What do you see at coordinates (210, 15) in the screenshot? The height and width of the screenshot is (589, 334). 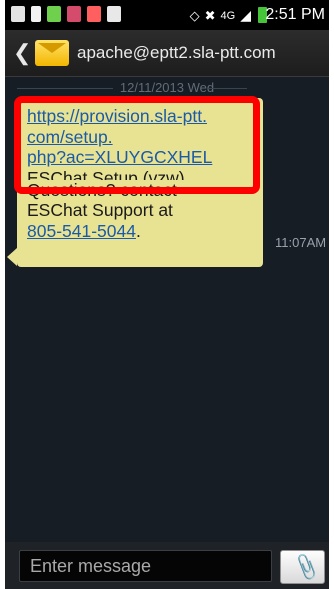 I see `mute-icon: ✖` at bounding box center [210, 15].